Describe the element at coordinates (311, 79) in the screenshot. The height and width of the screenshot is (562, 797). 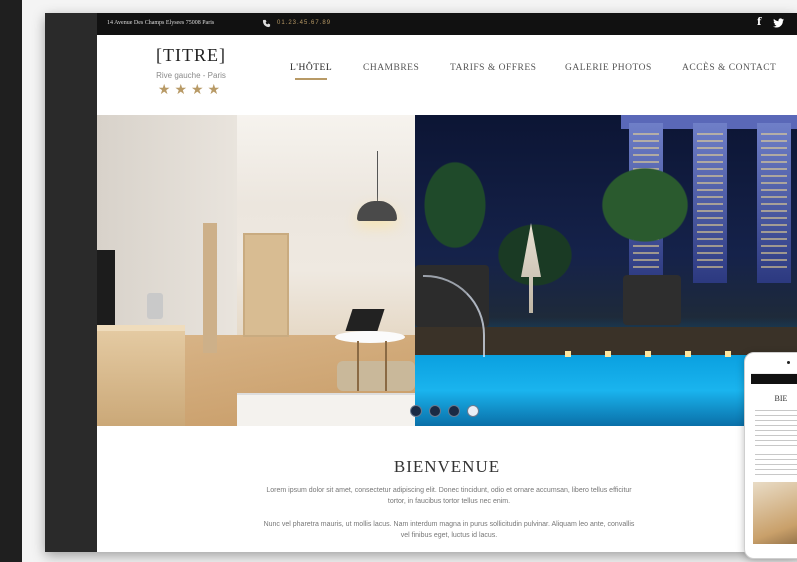
I see `active-nav-underline` at that location.